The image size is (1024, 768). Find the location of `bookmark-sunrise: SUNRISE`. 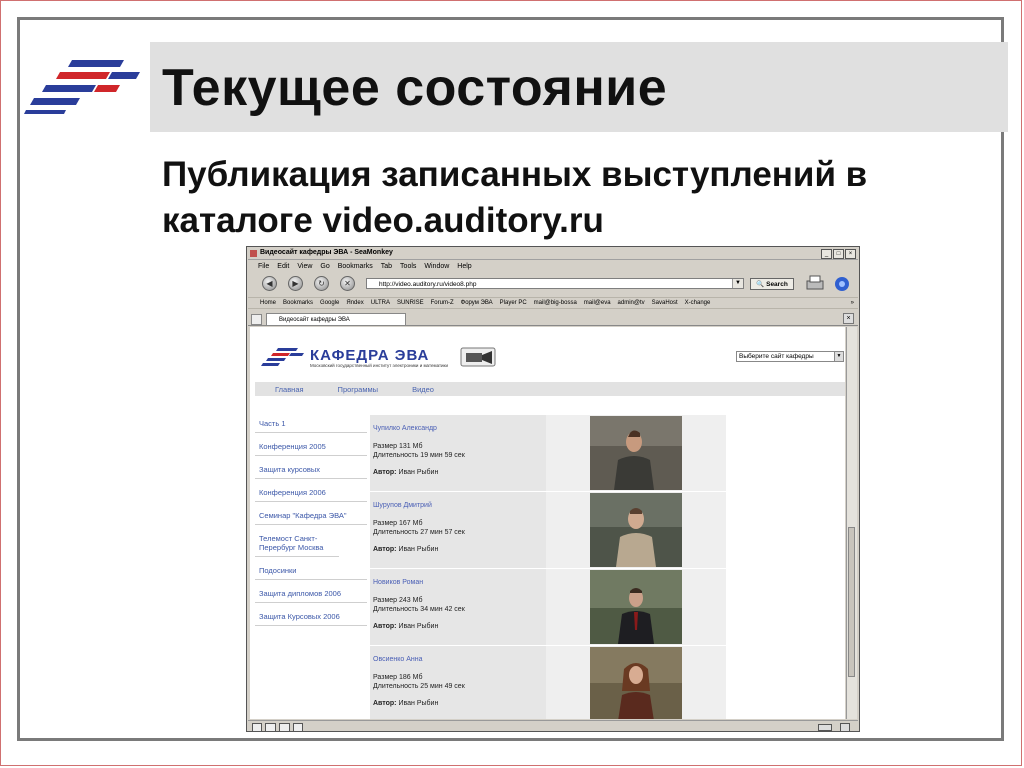

bookmark-sunrise: SUNRISE is located at coordinates (410, 303).